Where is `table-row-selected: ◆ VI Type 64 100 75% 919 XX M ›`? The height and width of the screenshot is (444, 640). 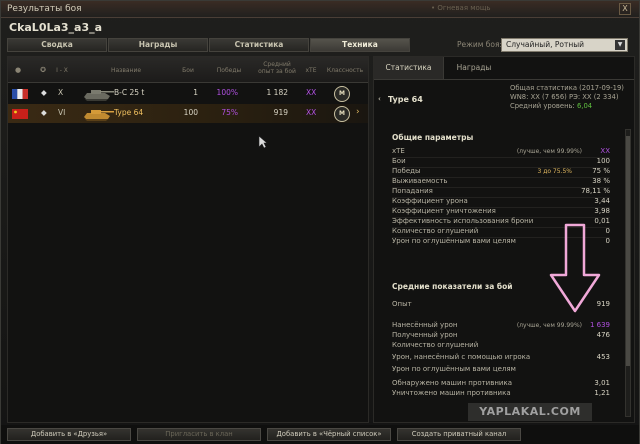 table-row-selected: ◆ VI Type 64 100 75% 919 XX M › is located at coordinates (188, 113).